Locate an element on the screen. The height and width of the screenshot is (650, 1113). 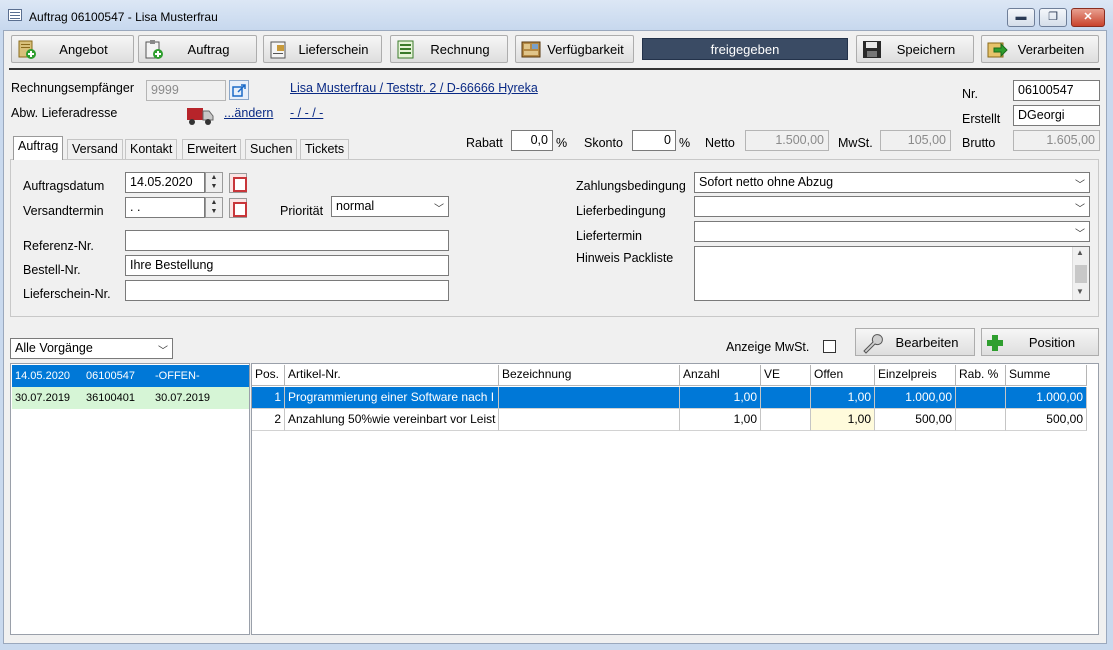
bestell-field: Ihre Bestellung is located at coordinates (287, 265).